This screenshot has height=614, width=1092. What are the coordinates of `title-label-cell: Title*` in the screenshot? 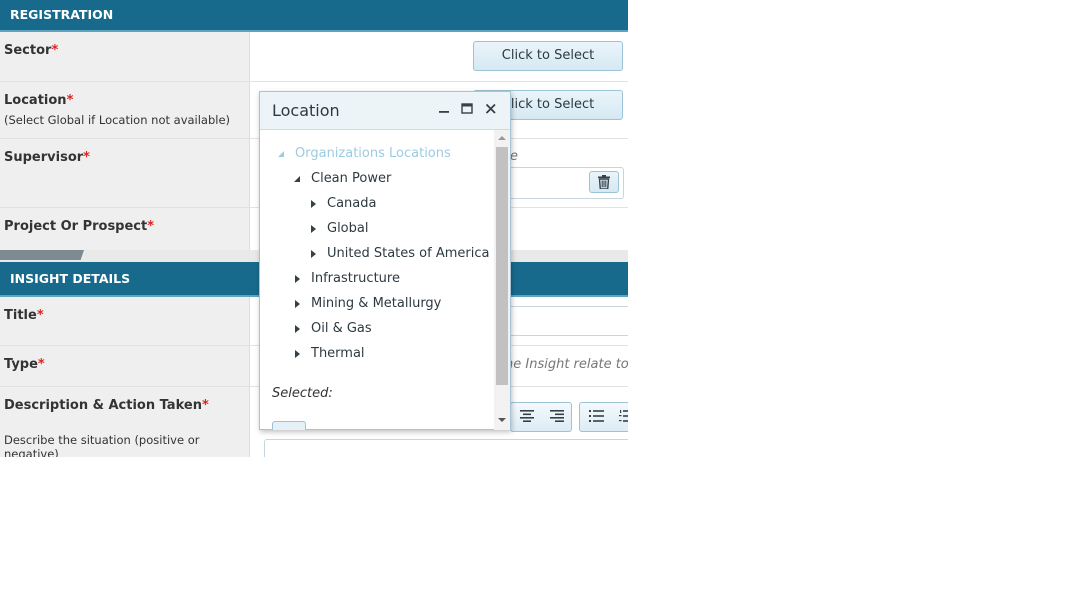 It's located at (125, 321).